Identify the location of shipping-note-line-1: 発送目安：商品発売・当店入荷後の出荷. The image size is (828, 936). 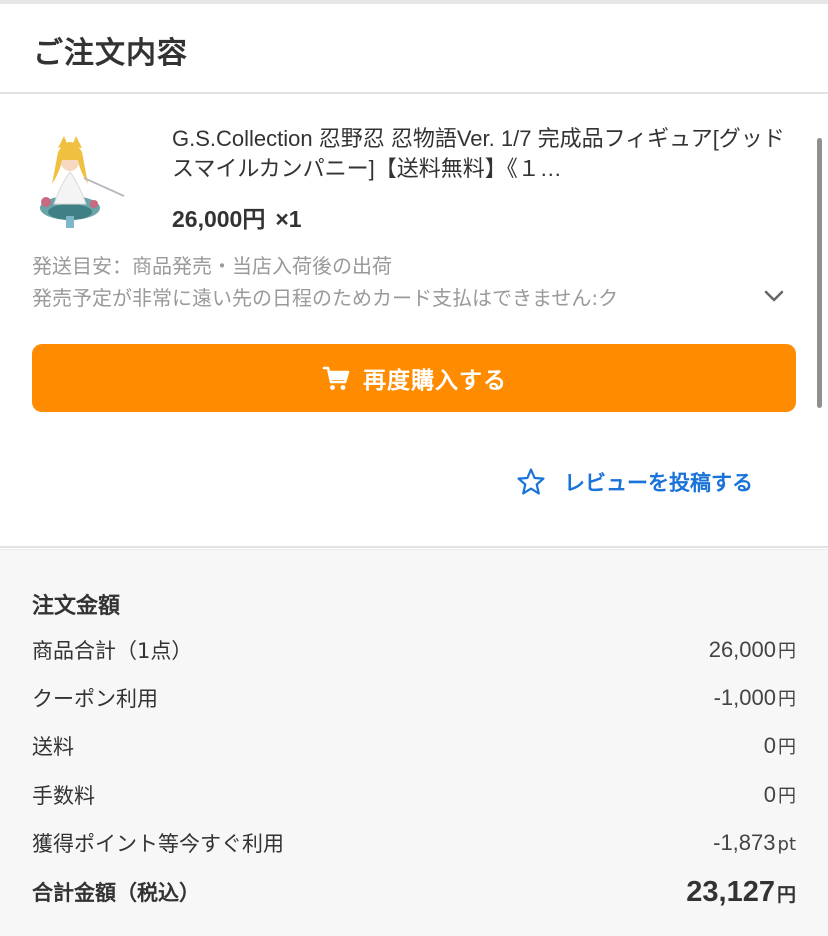
(212, 266).